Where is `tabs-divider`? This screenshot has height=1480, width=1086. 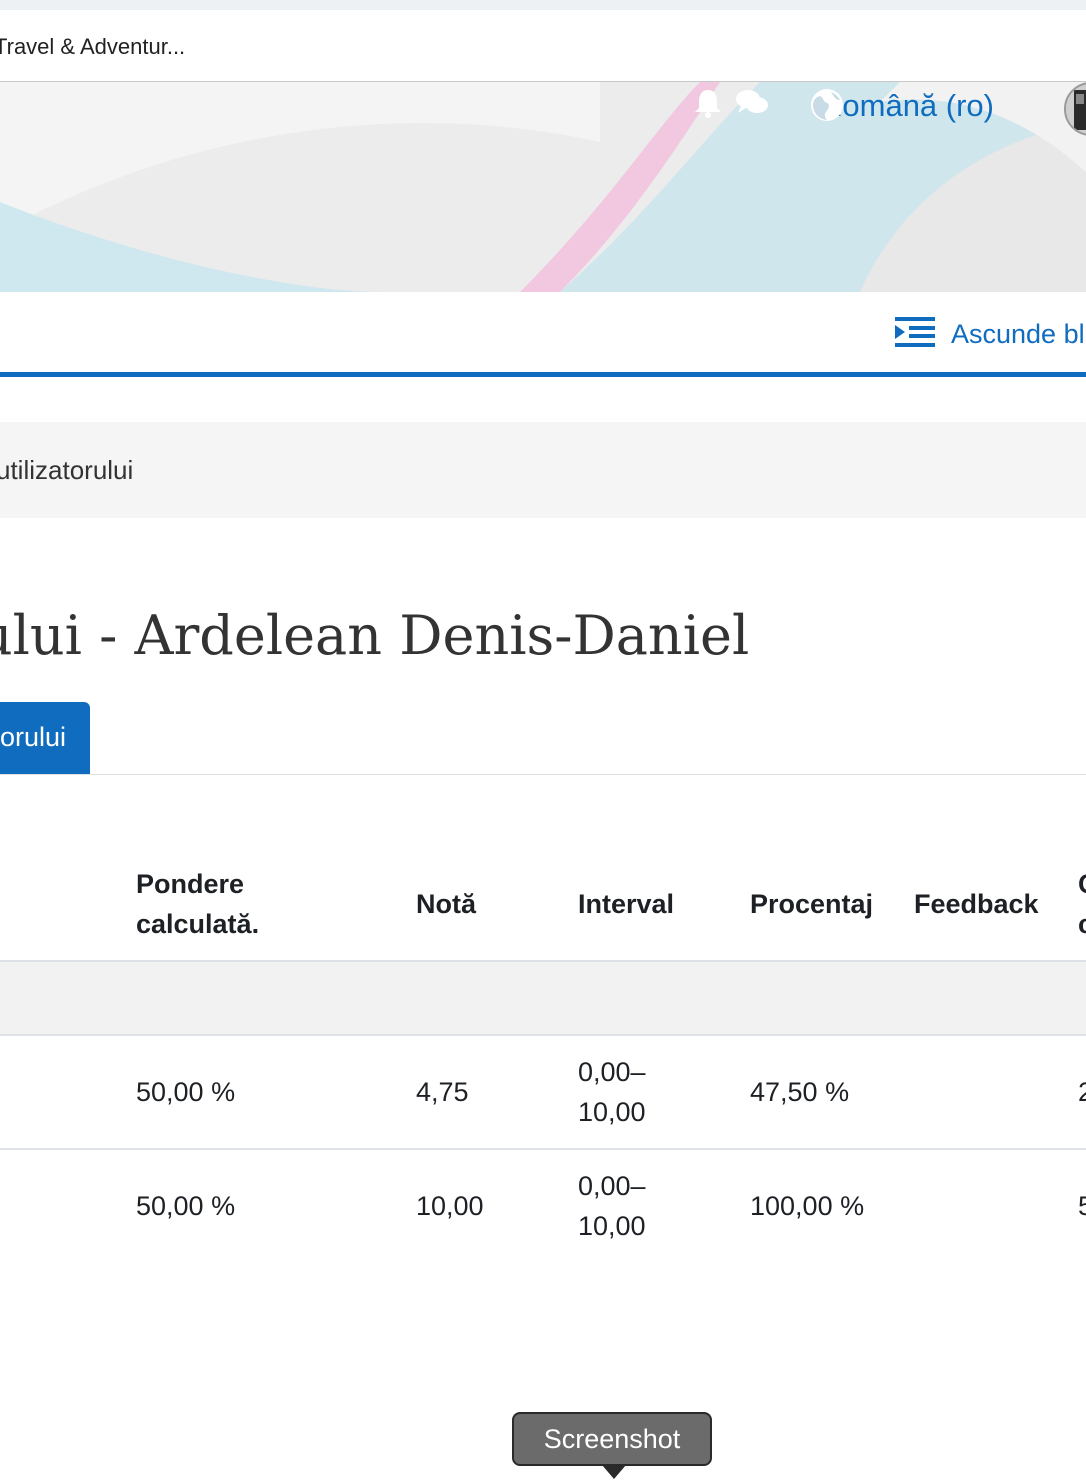 tabs-divider is located at coordinates (543, 774).